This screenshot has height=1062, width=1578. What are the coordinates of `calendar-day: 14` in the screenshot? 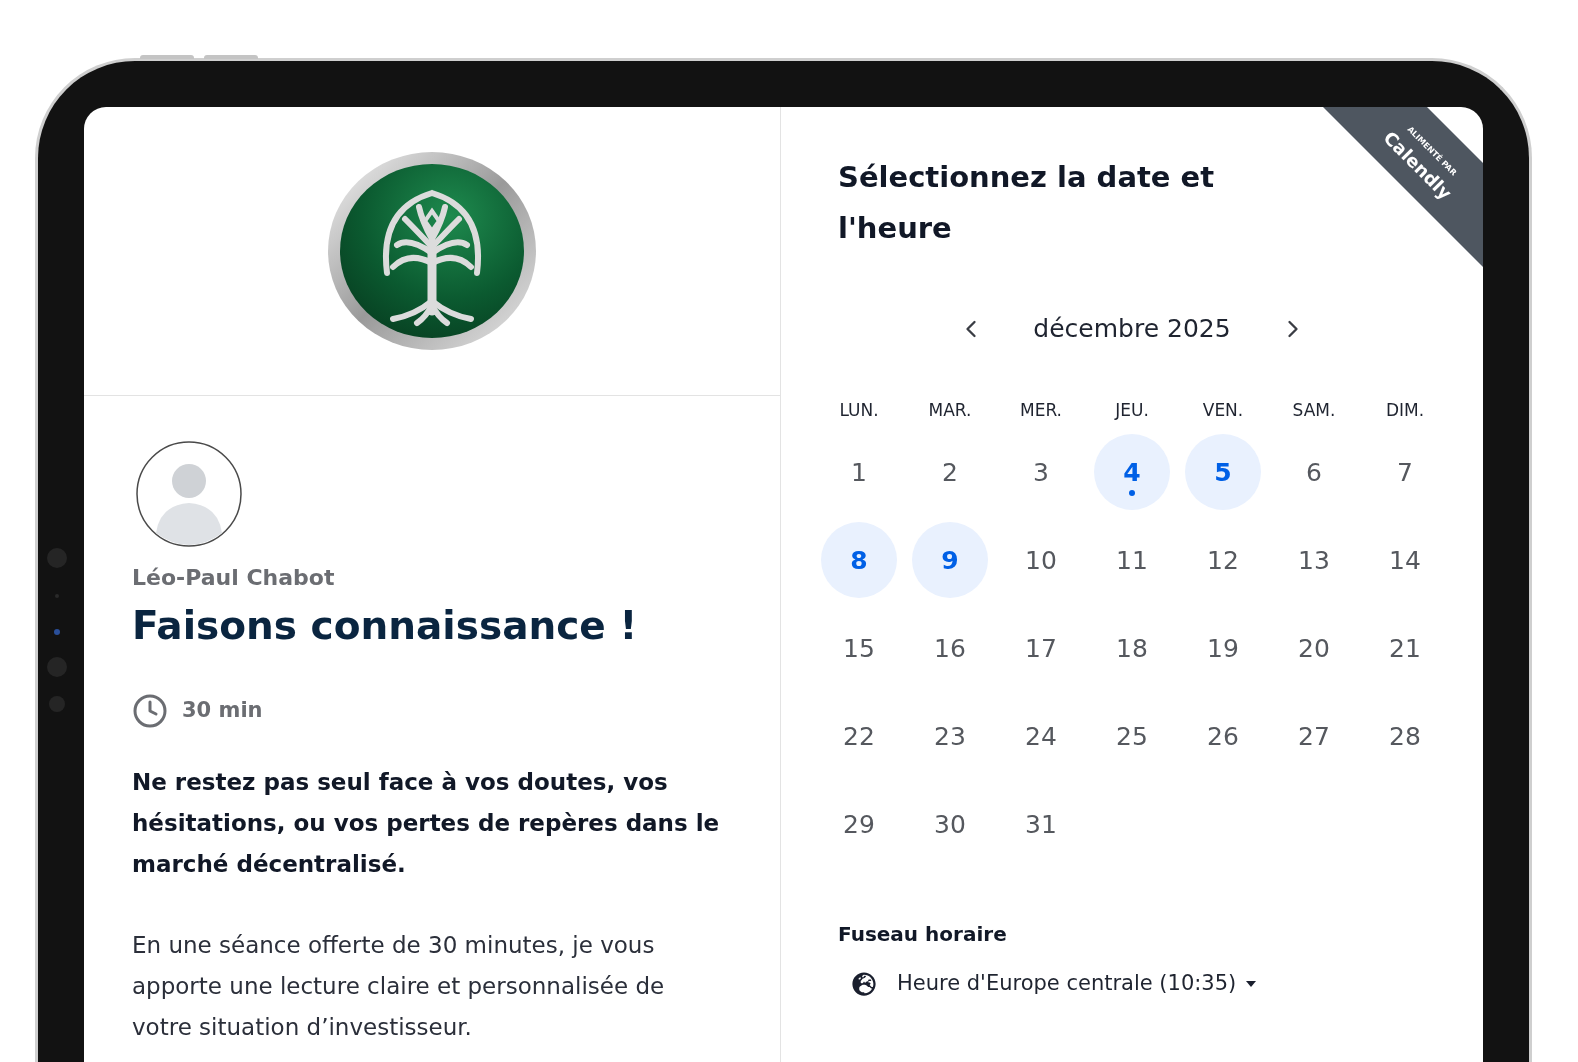 It's located at (1405, 560).